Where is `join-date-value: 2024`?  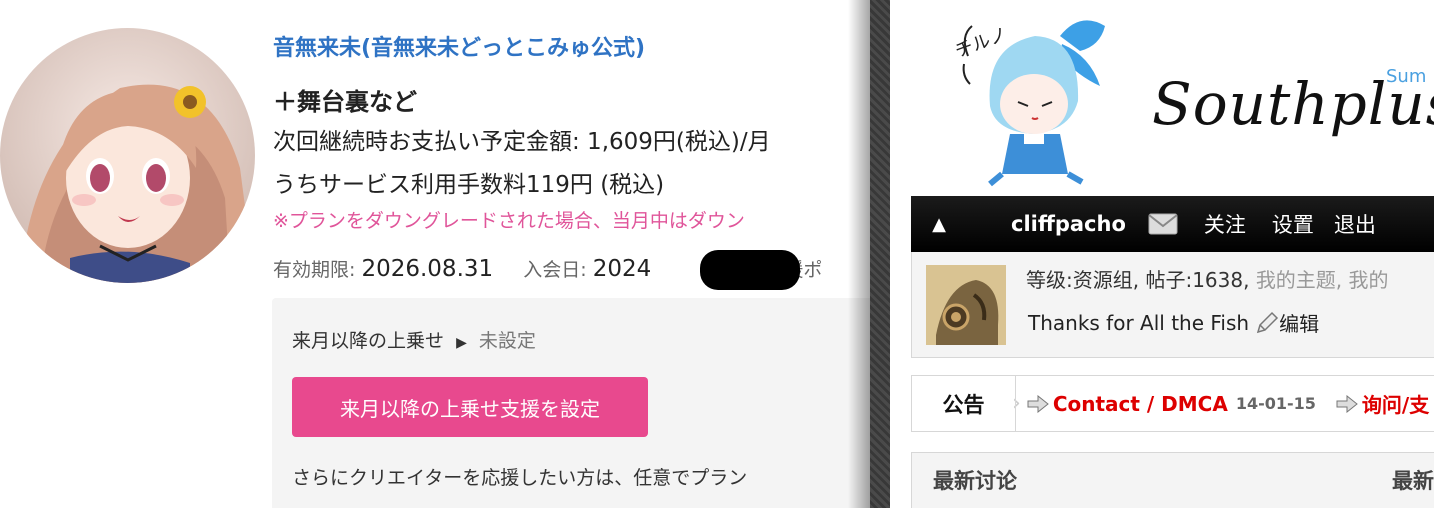
join-date-value: 2024 is located at coordinates (622, 269).